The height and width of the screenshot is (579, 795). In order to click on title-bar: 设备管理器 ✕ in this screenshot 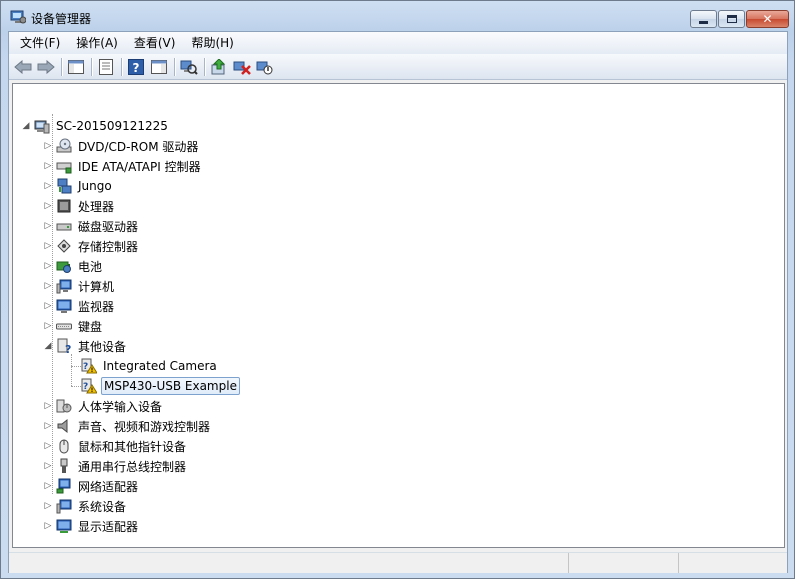, I will do `click(397, 16)`.